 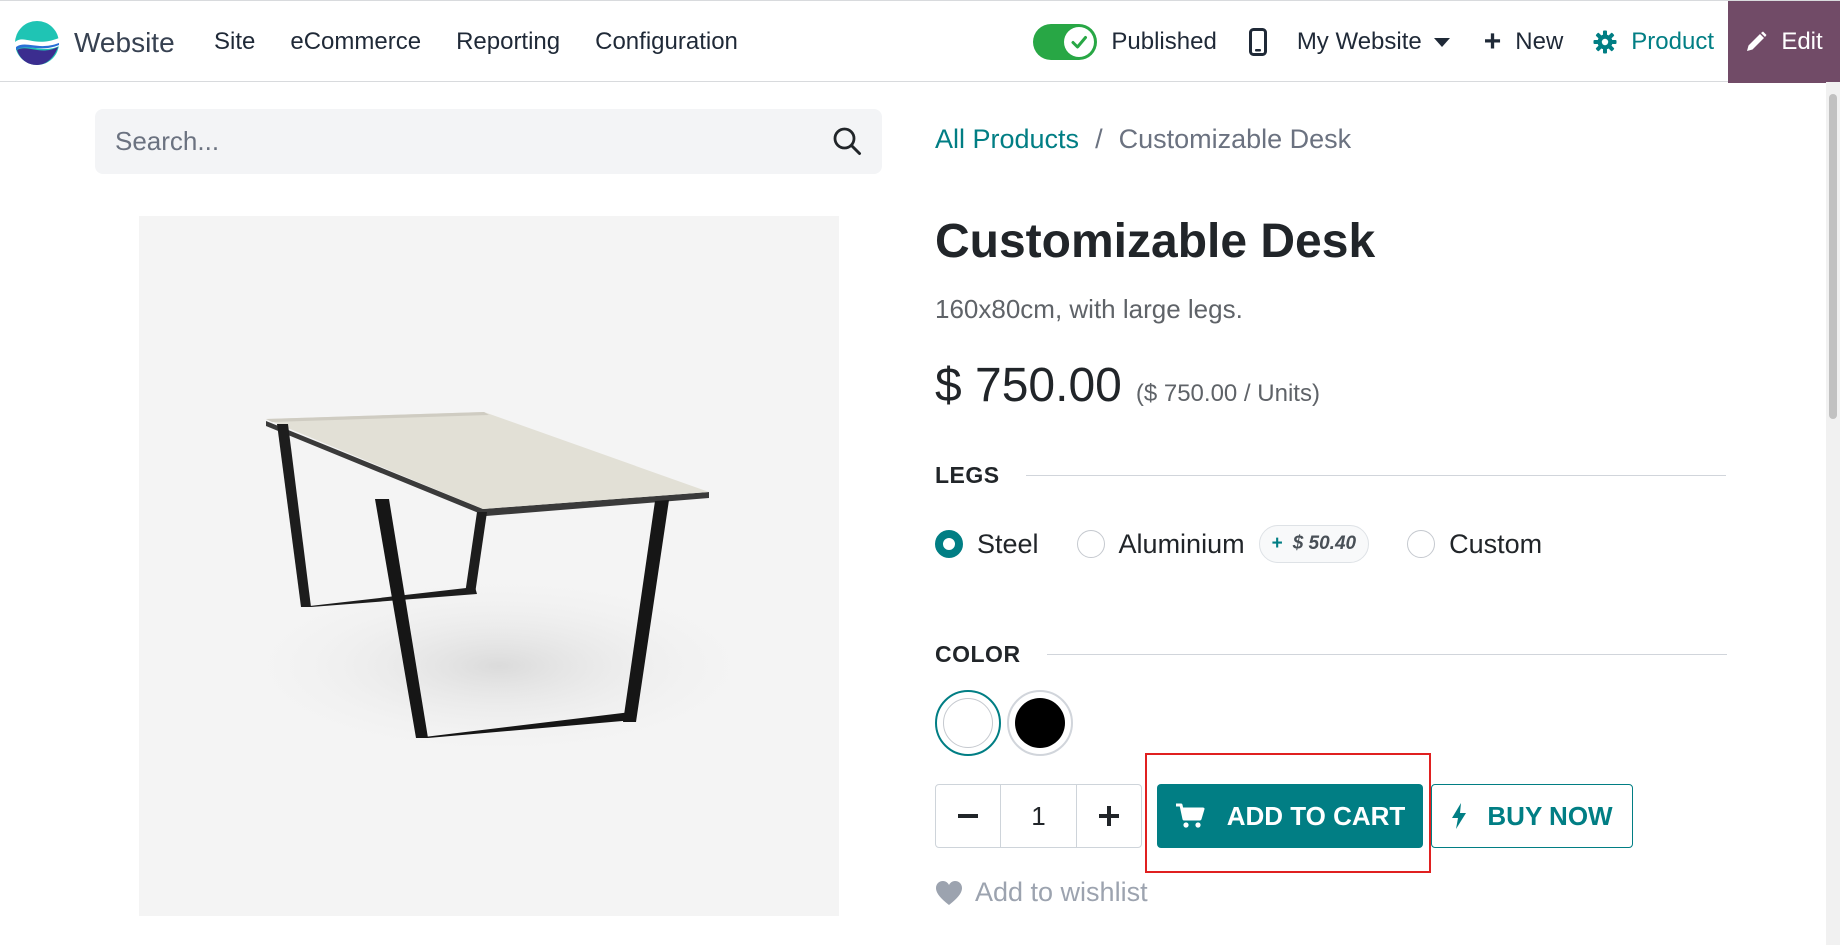 I want to click on breadcrumb-current: Customizable Desk, so click(x=1235, y=139).